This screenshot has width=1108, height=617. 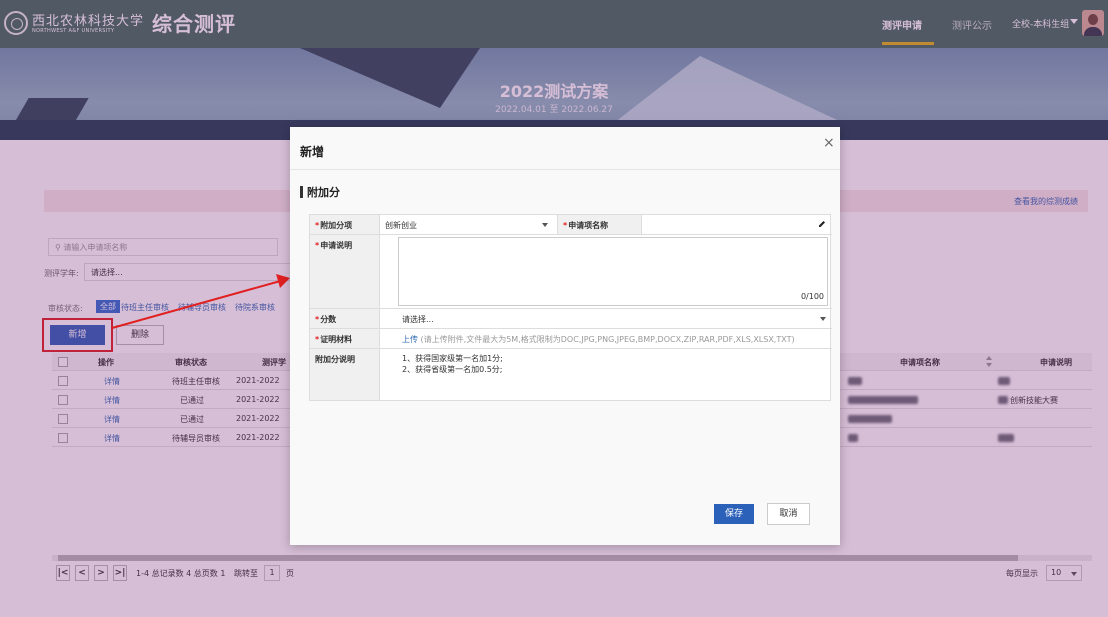 I want to click on section-title: 附加分, so click(x=323, y=192).